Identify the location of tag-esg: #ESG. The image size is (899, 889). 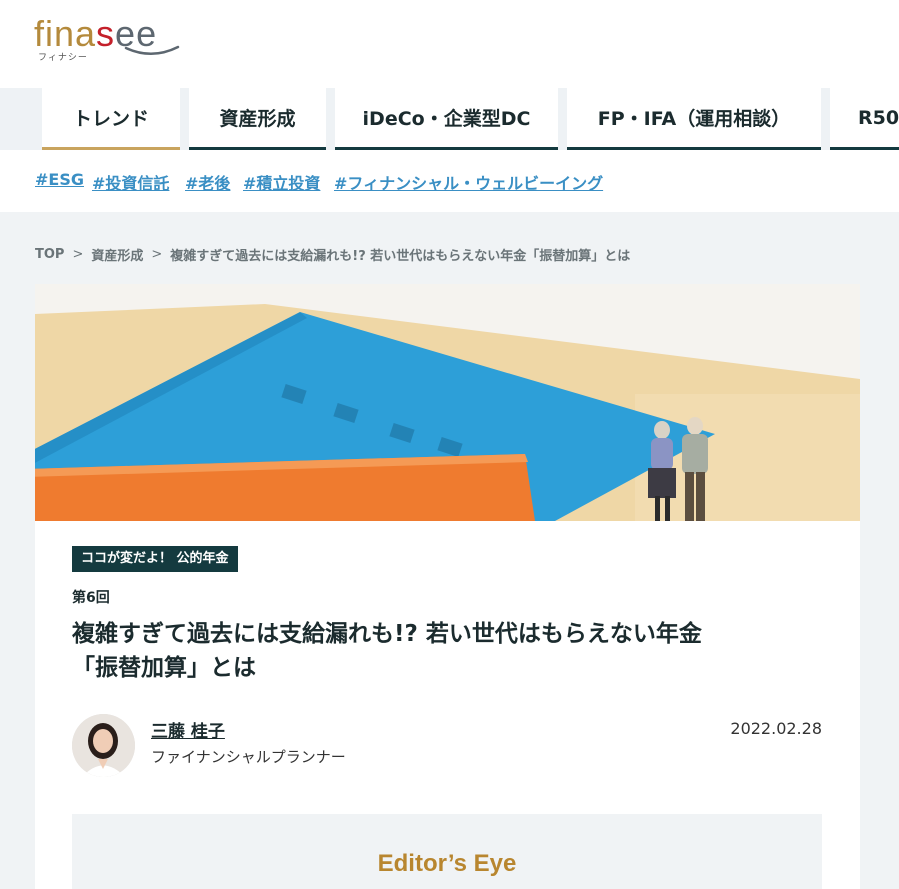
(59, 179).